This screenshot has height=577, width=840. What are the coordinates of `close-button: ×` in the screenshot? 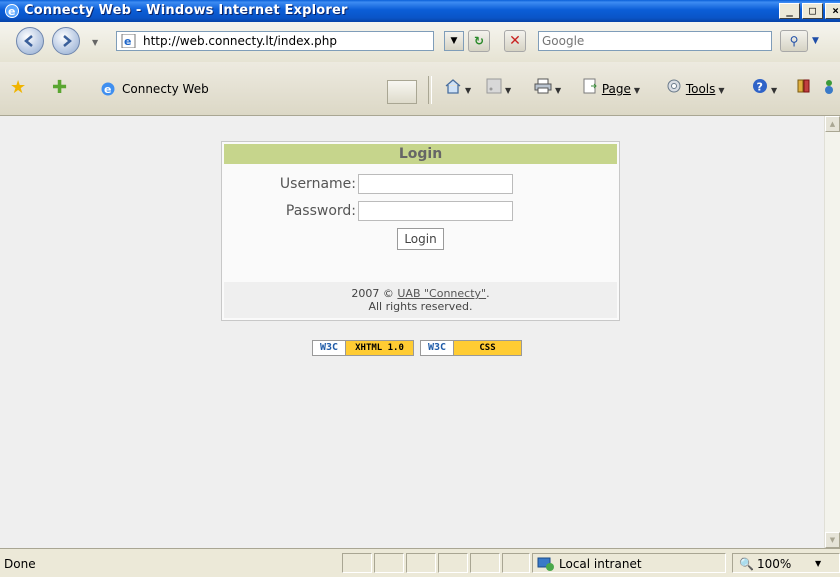 It's located at (832, 11).